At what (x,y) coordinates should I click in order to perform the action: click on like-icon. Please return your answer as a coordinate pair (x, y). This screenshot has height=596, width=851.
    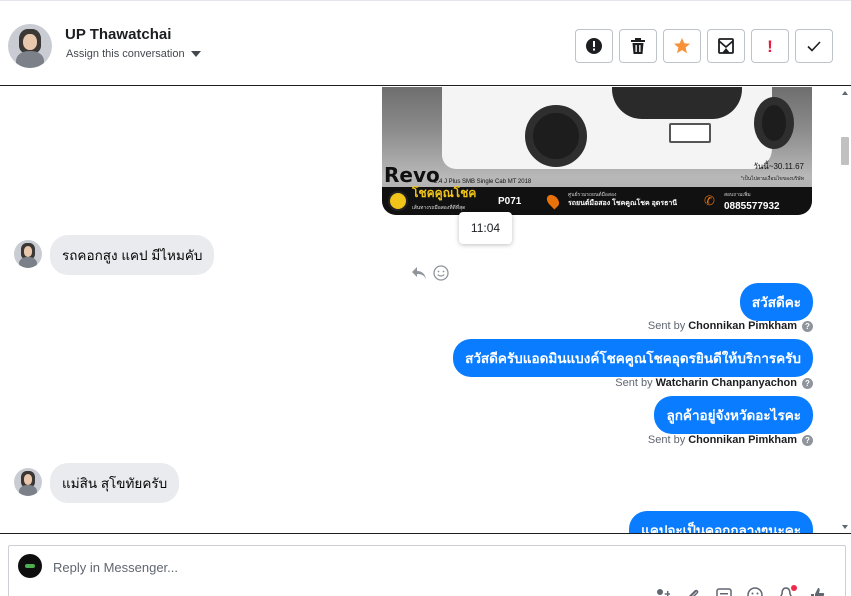
    Looking at the image, I should click on (817, 591).